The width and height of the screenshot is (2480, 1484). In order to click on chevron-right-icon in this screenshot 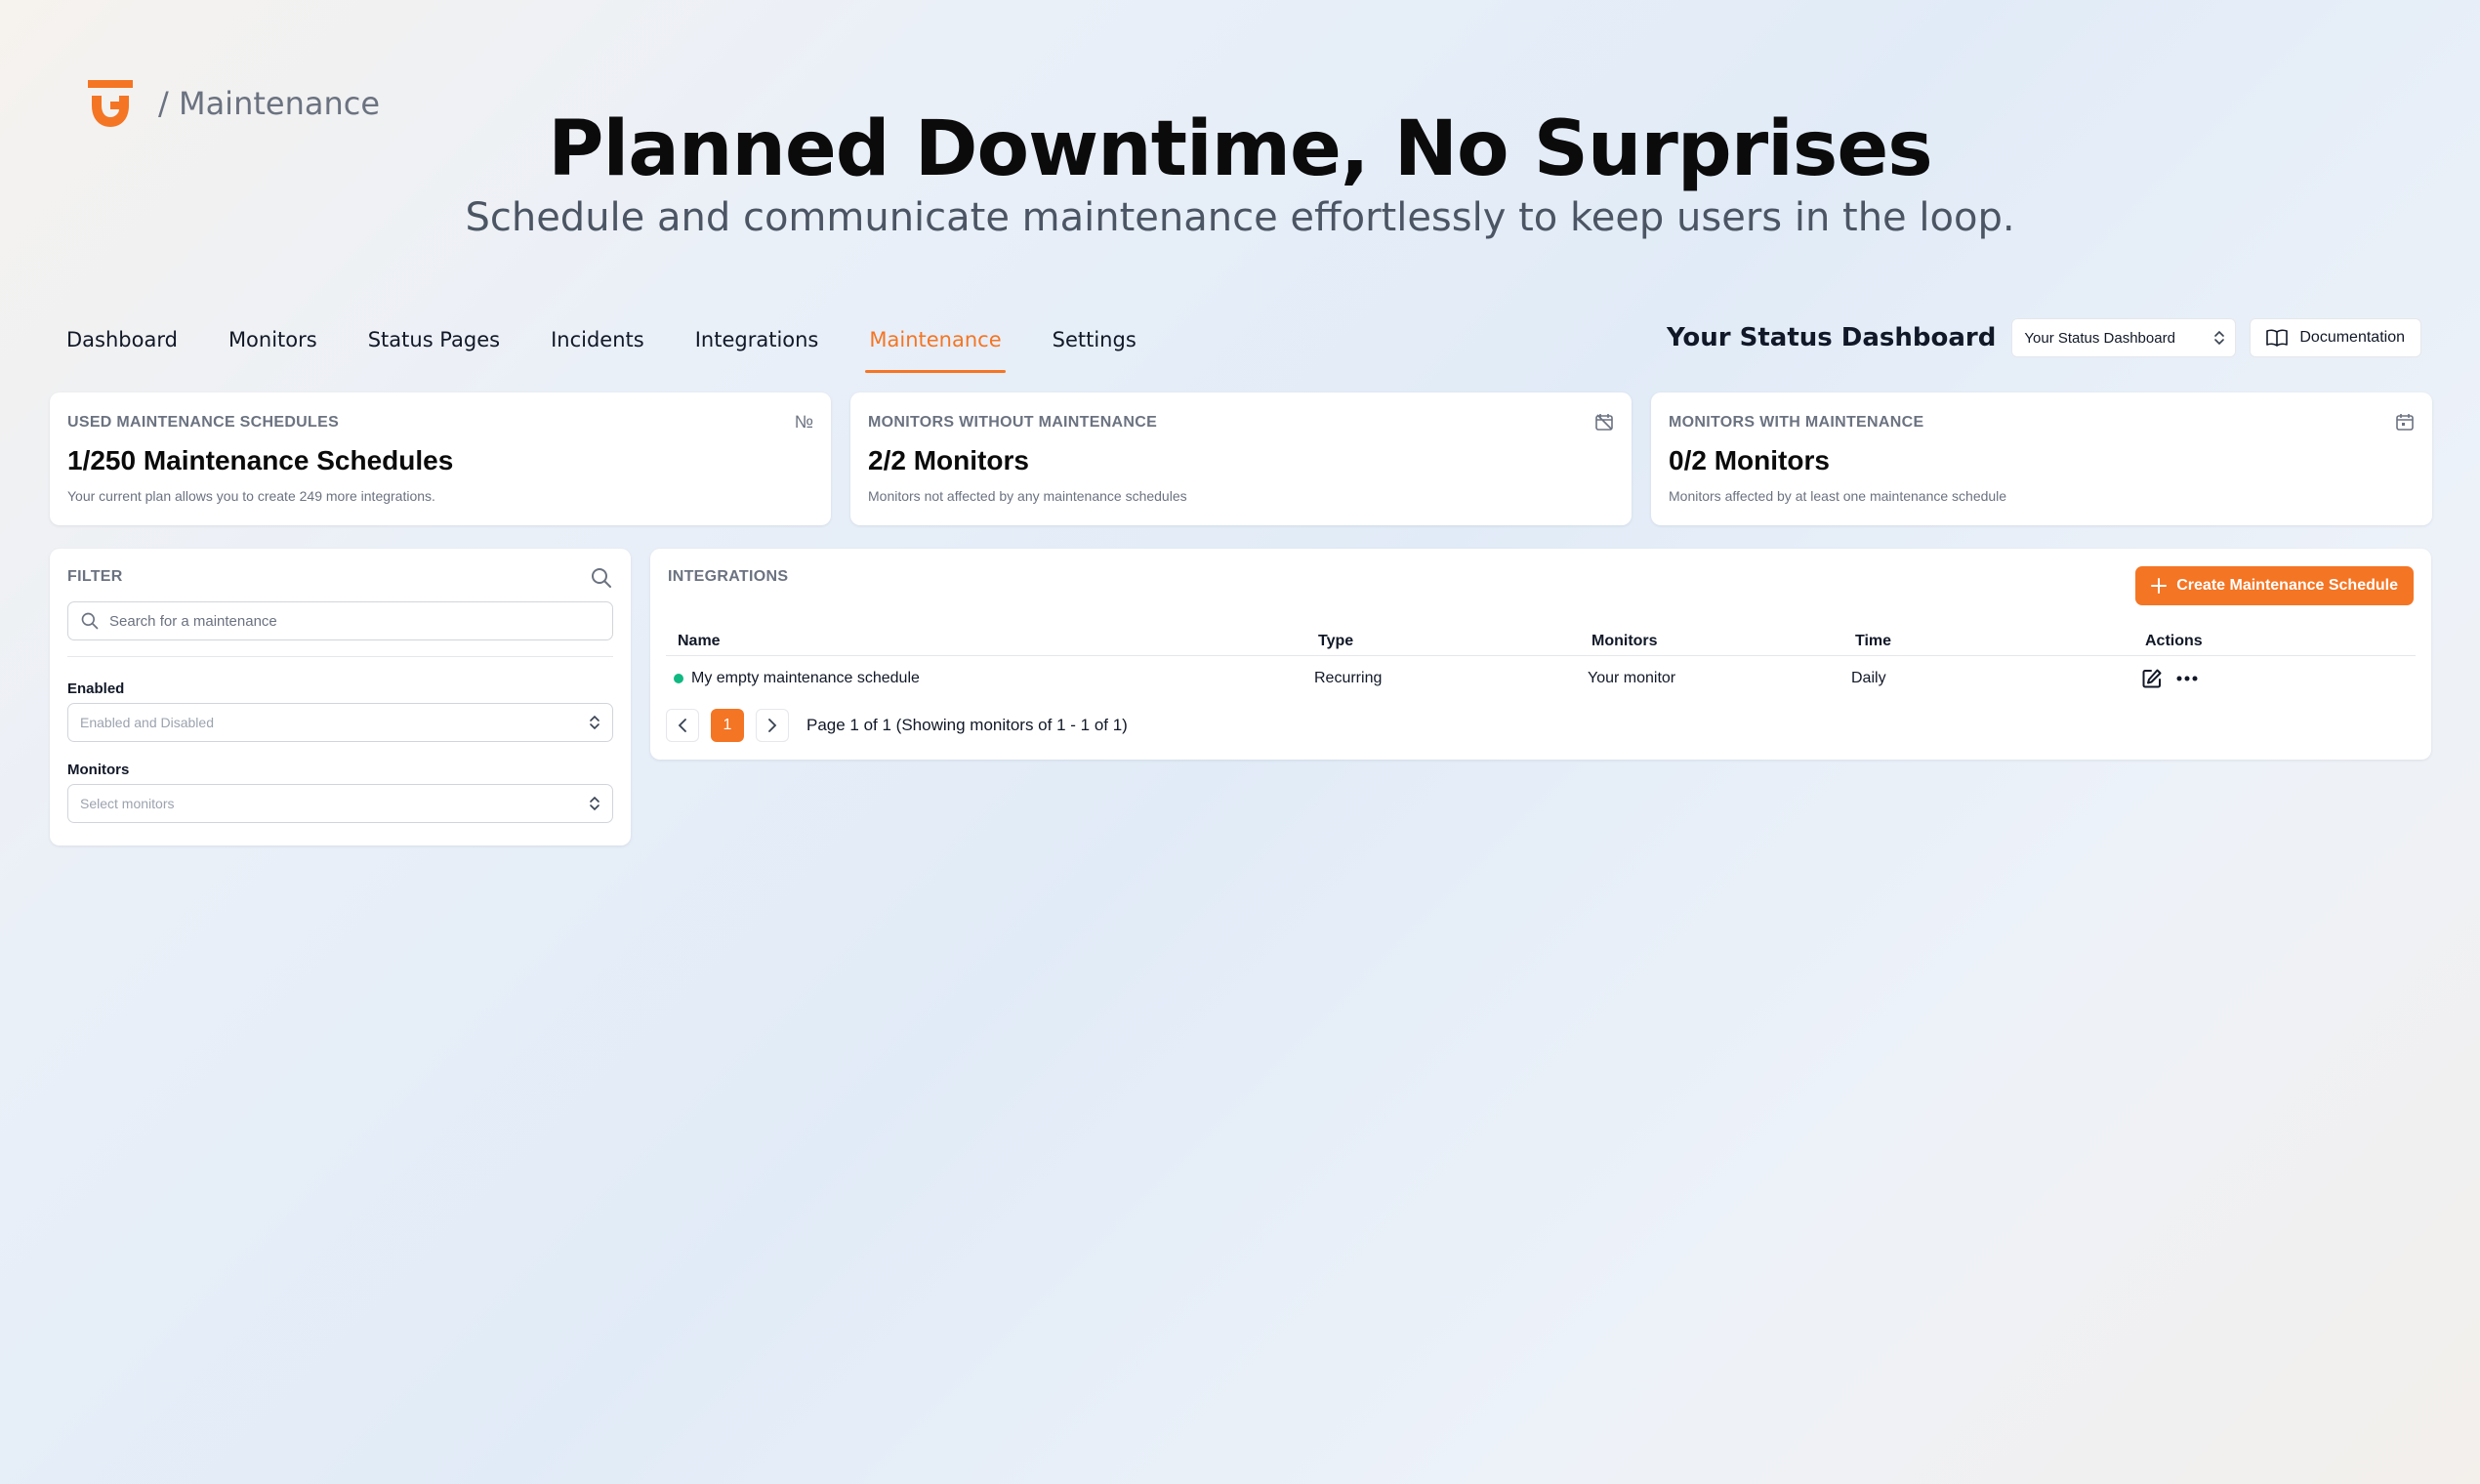, I will do `click(772, 726)`.